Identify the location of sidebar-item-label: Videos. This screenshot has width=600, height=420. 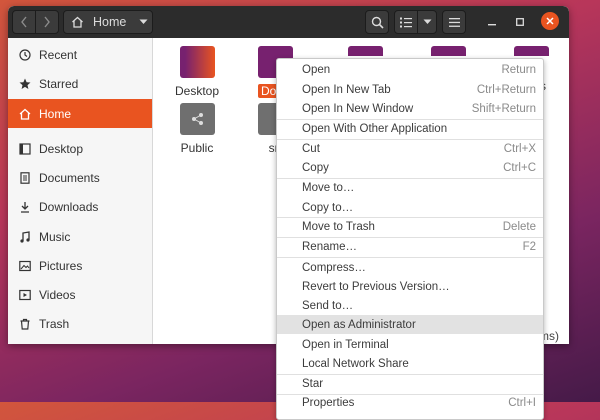
(57, 294).